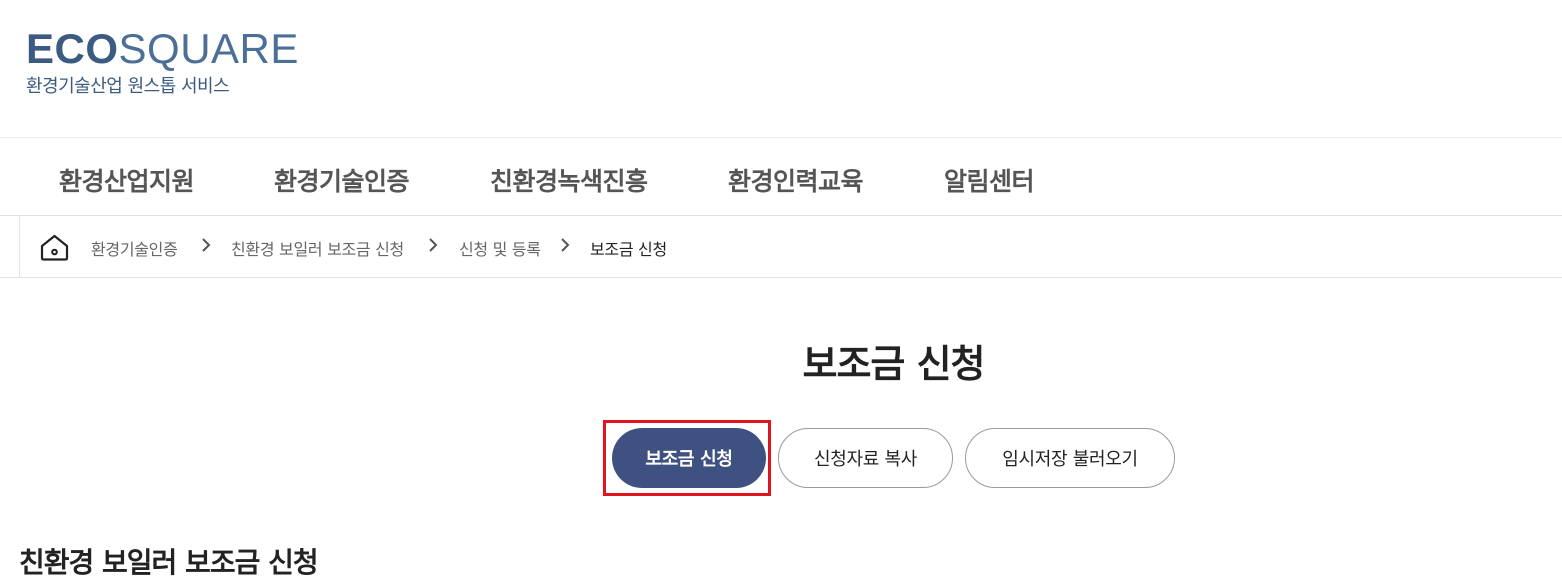  Describe the element at coordinates (1070, 458) in the screenshot. I see `load-draft-button: 임시저장 불러오기` at that location.